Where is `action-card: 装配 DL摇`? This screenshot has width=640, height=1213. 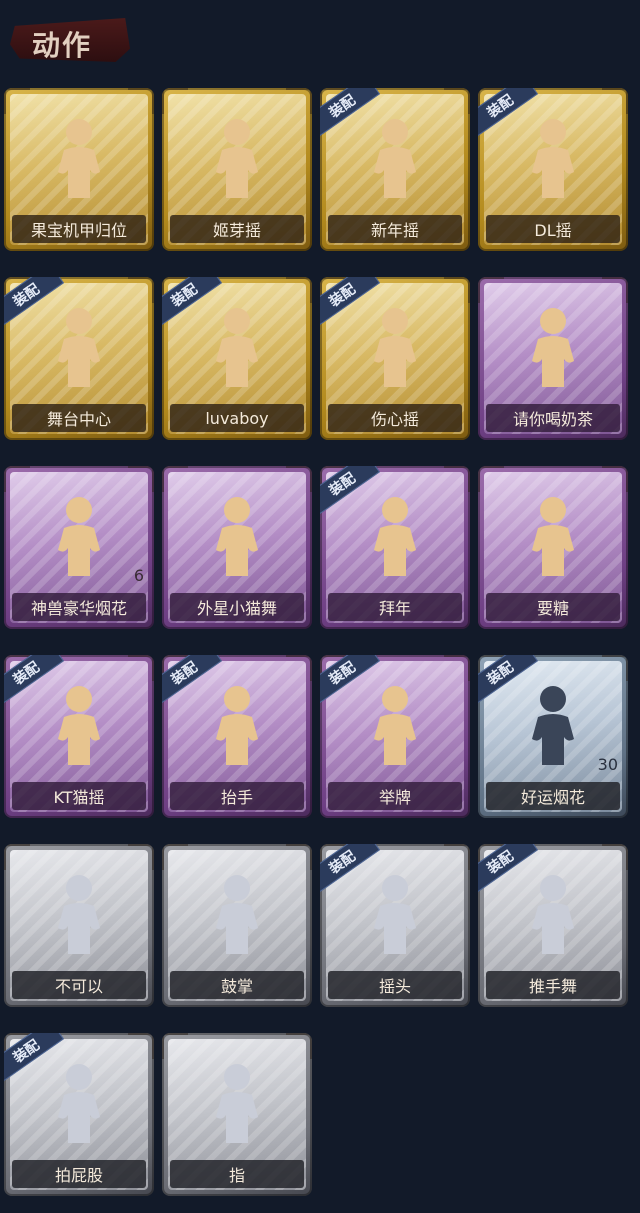 action-card: 装配 DL摇 is located at coordinates (553, 169).